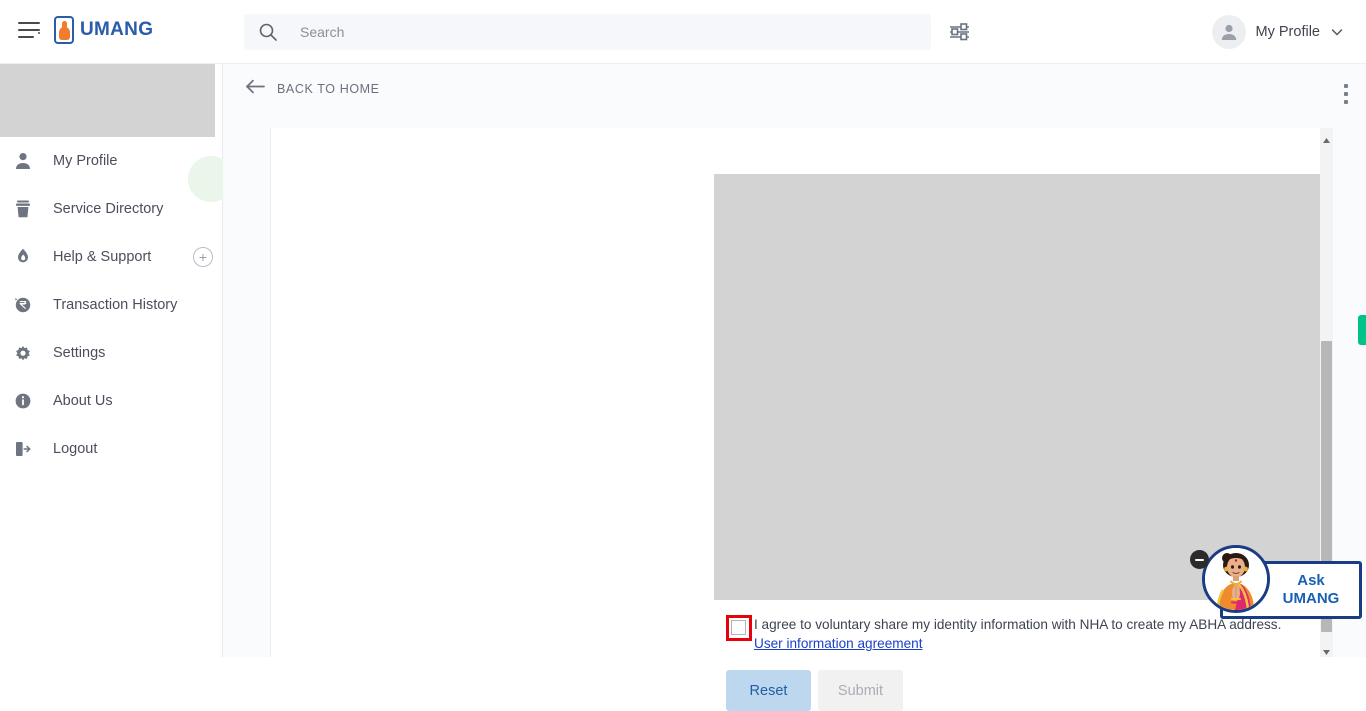 The image size is (1366, 711). Describe the element at coordinates (1311, 580) in the screenshot. I see `ask-umang-line1: Ask` at that location.